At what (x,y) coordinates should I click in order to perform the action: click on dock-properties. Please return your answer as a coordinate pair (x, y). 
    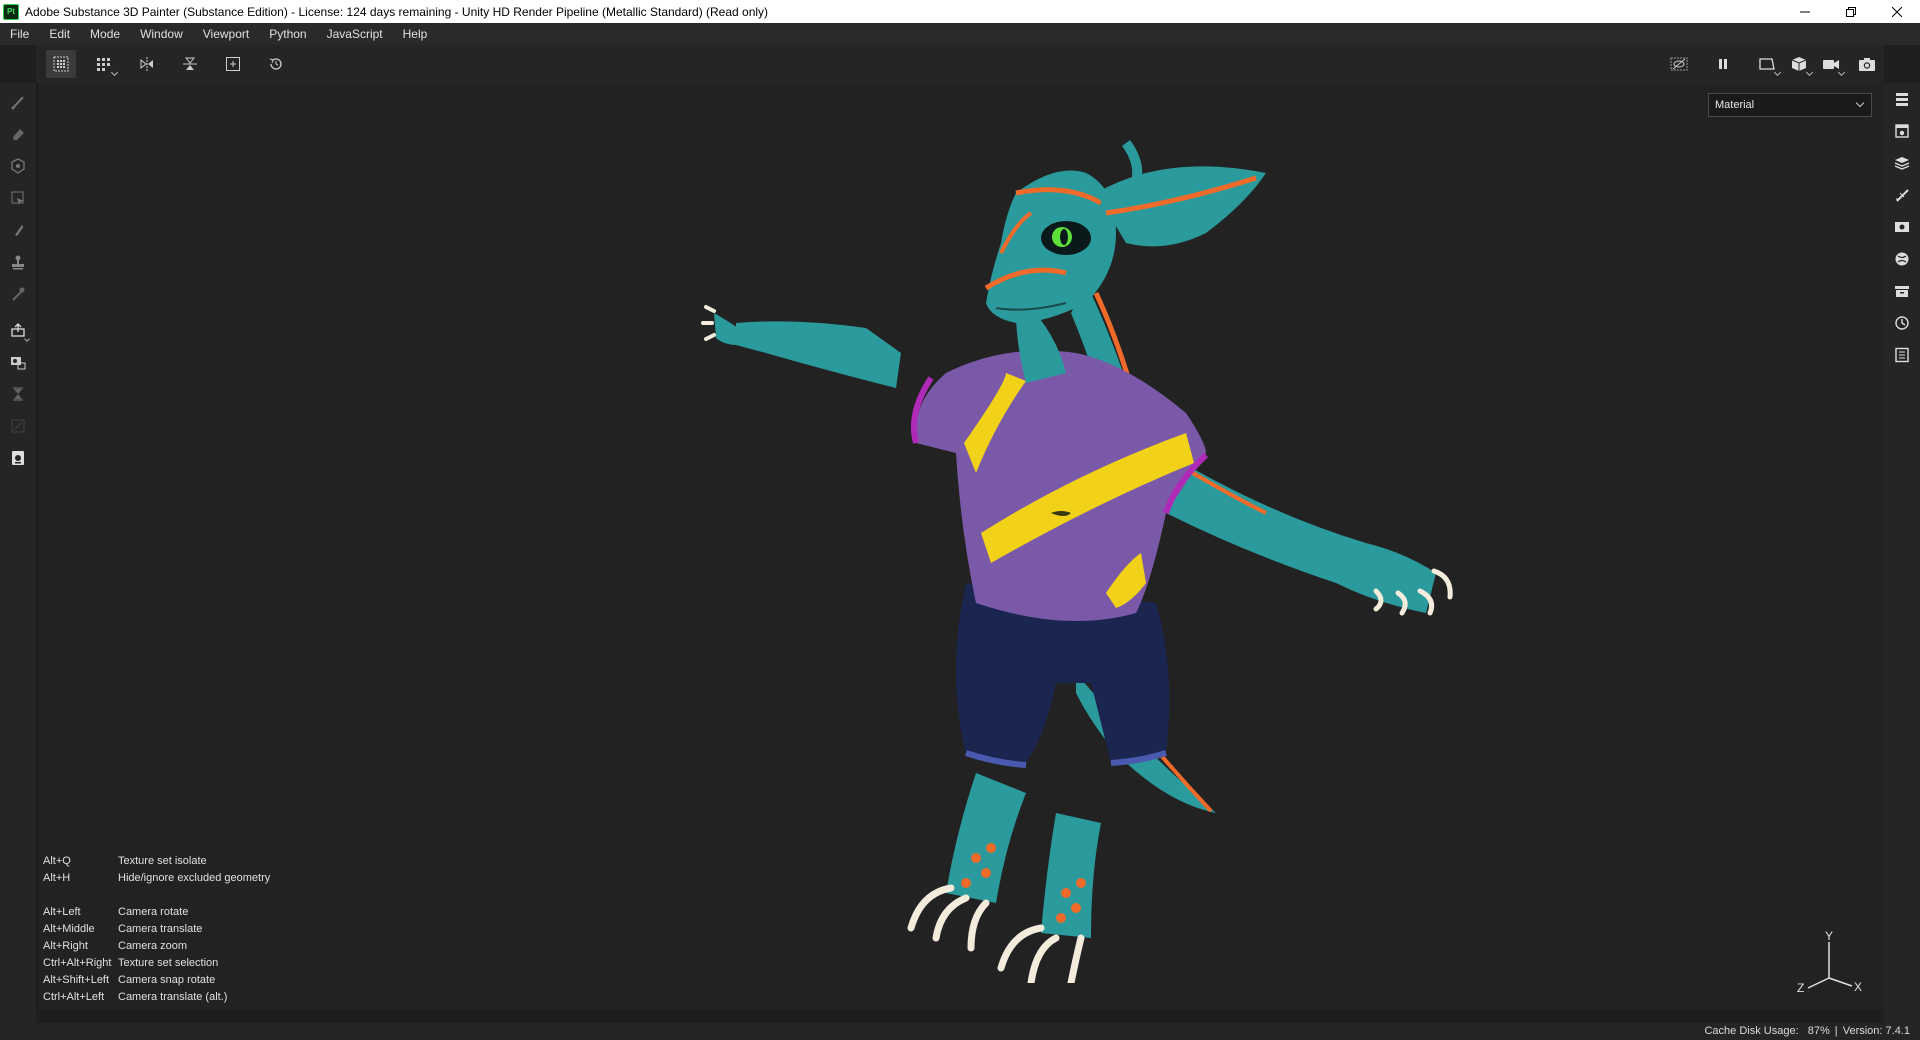
    Looking at the image, I should click on (1902, 195).